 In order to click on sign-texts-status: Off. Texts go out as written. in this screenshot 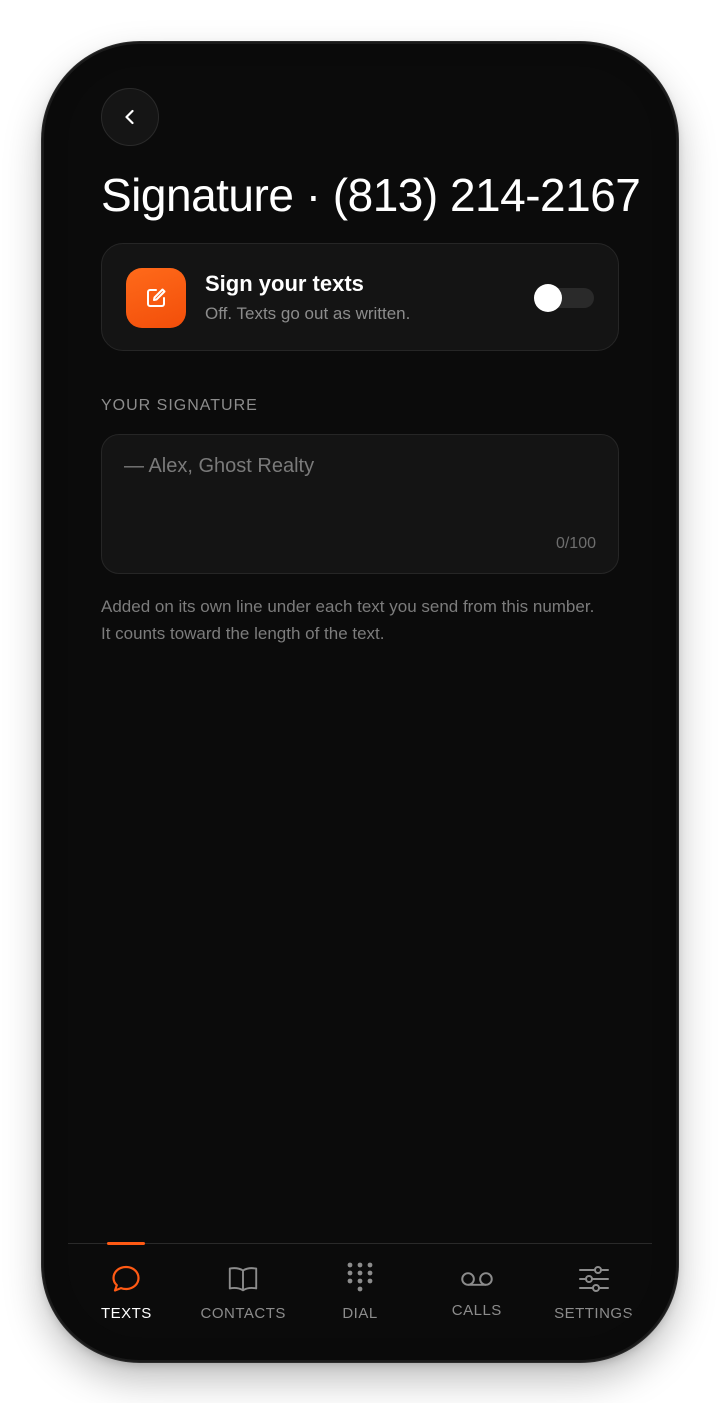, I will do `click(308, 313)`.